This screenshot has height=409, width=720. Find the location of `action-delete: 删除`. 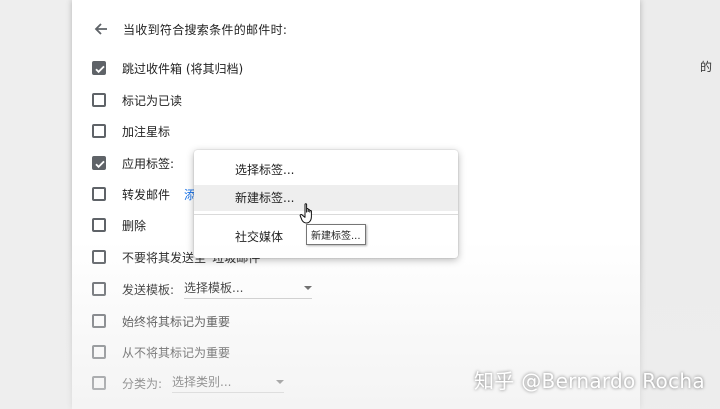

action-delete: 删除 is located at coordinates (119, 225).